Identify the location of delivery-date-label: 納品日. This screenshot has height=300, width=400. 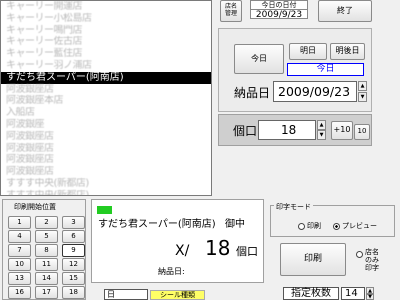
(252, 93).